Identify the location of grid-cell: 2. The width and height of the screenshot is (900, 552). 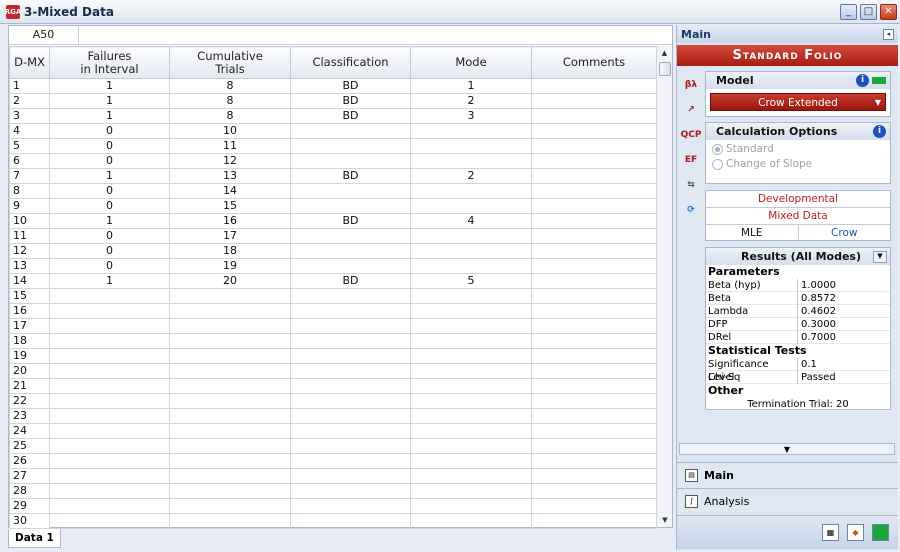
(471, 101).